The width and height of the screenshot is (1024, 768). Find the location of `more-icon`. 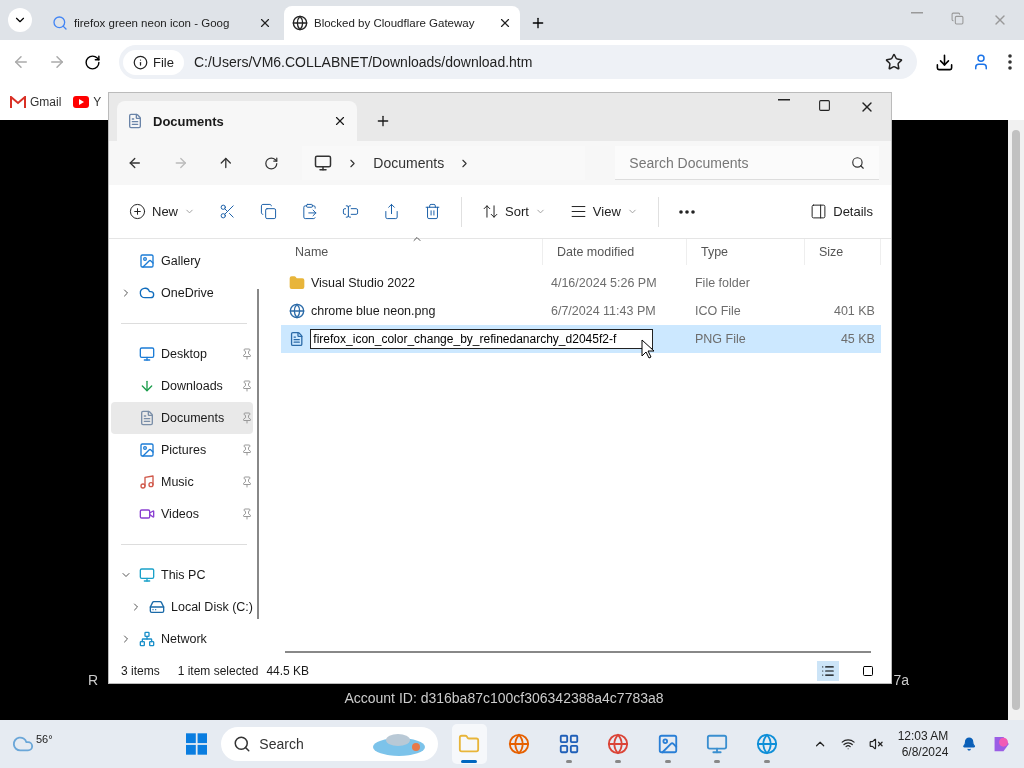

more-icon is located at coordinates (686, 211).